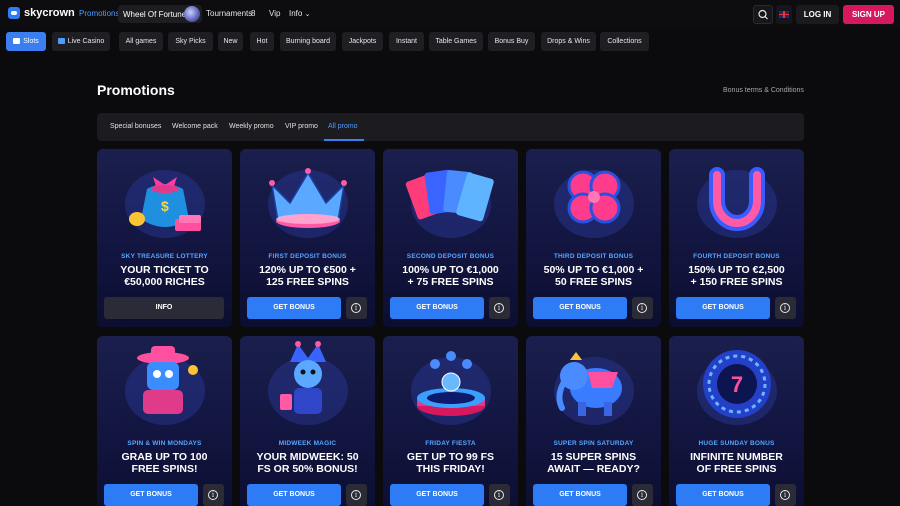  What do you see at coordinates (307, 14) in the screenshot?
I see `chevron-down-icon: ⌄` at bounding box center [307, 14].